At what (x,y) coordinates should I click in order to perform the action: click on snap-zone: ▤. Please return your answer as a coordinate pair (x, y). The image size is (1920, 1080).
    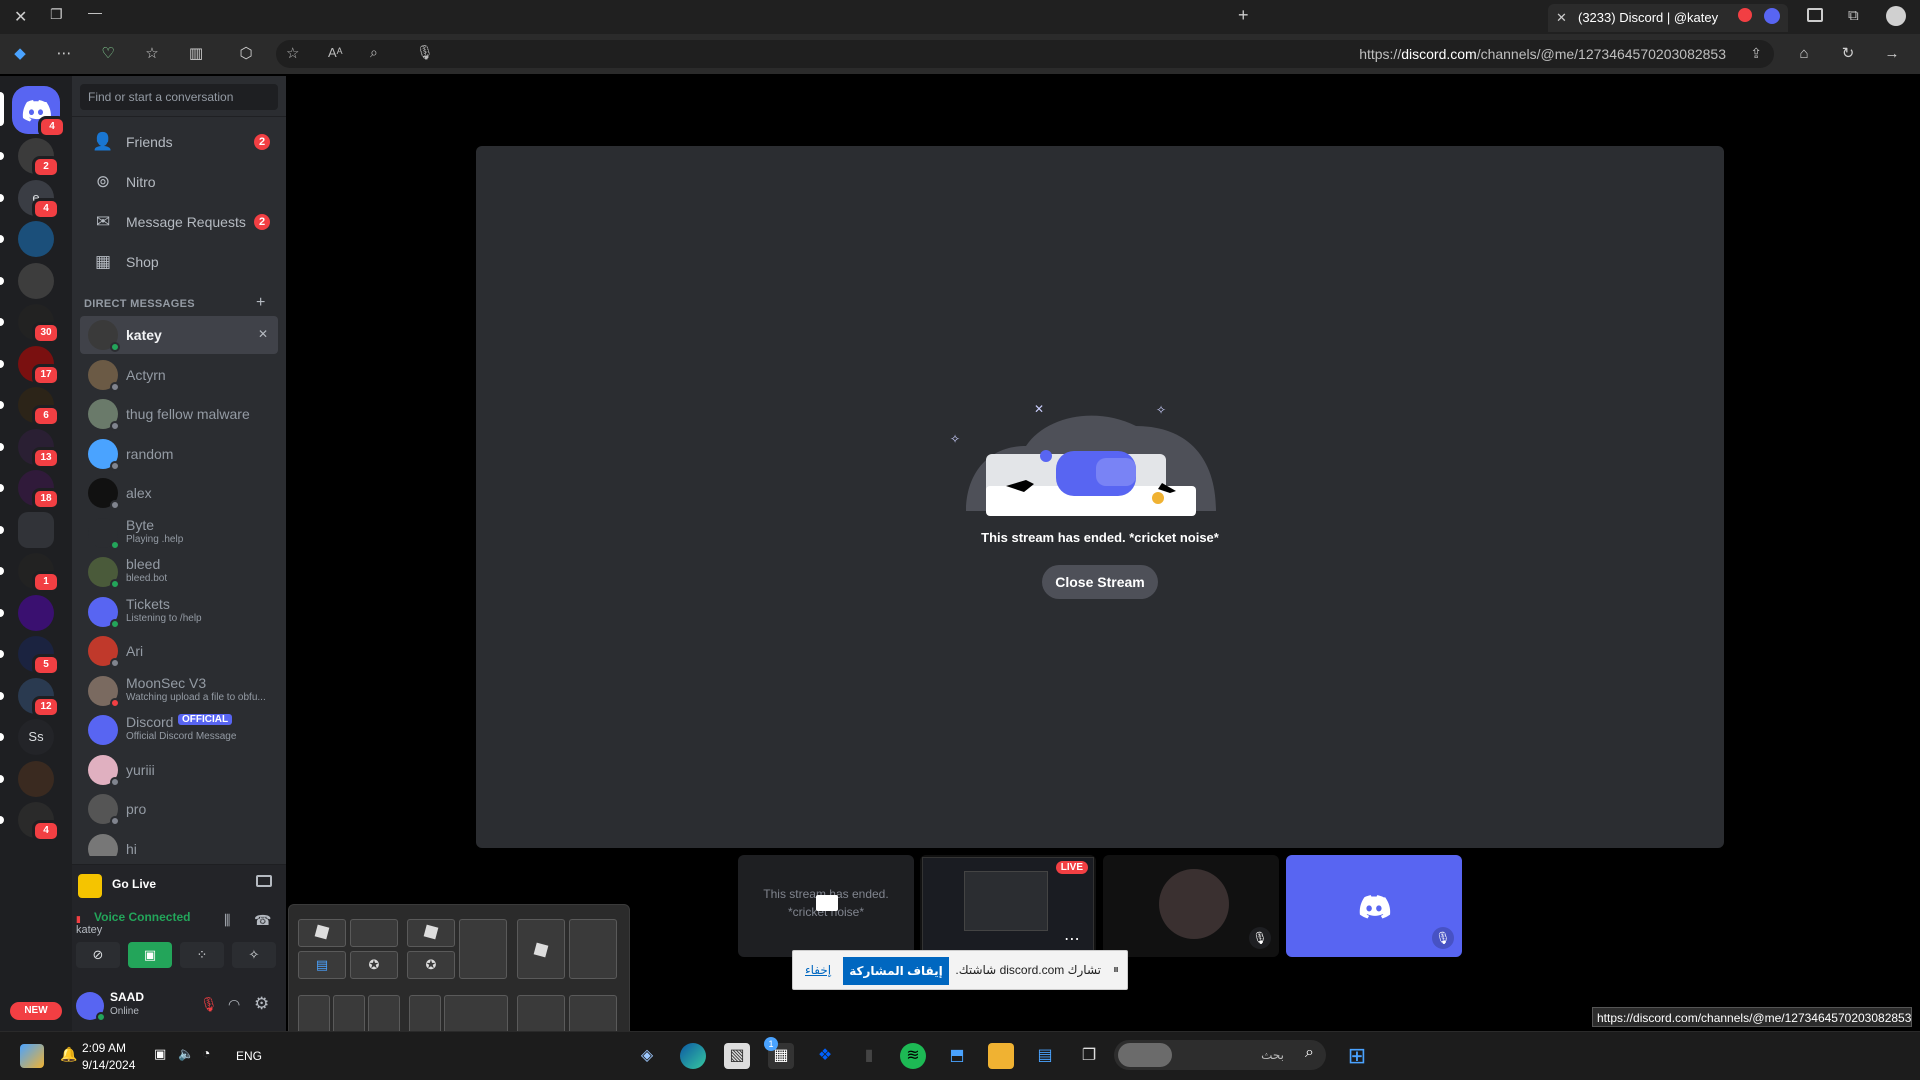
    Looking at the image, I should click on (322, 965).